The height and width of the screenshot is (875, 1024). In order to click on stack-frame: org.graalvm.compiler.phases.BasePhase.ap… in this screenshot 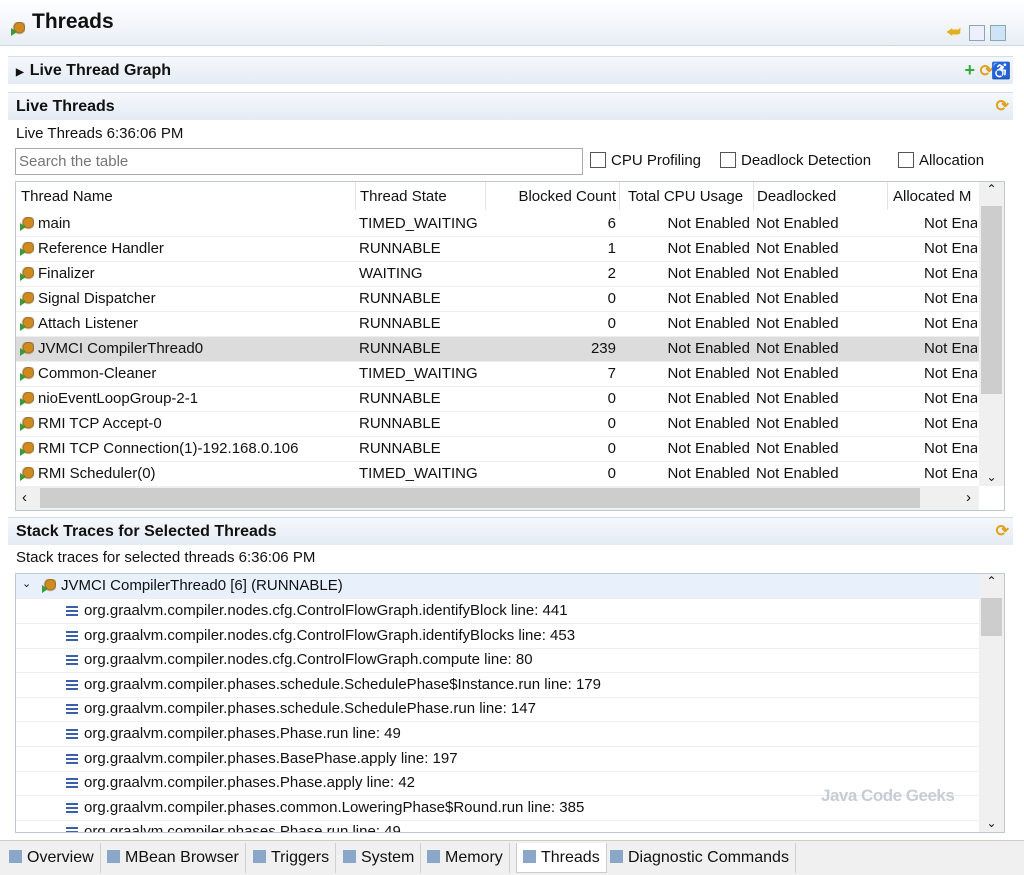, I will do `click(497, 759)`.